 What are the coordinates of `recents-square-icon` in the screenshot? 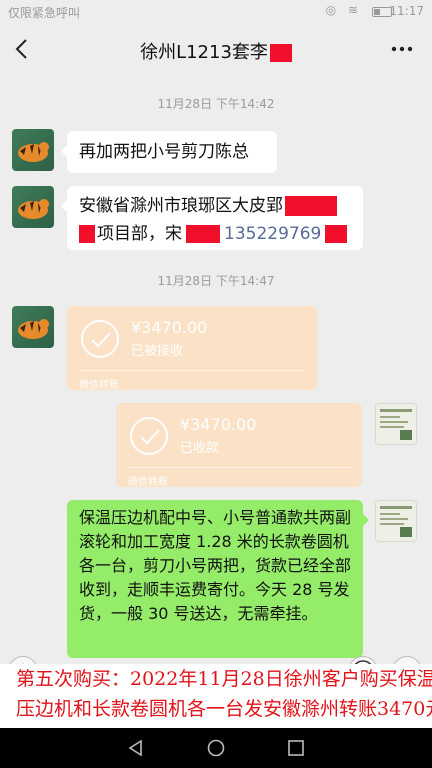 It's located at (296, 748).